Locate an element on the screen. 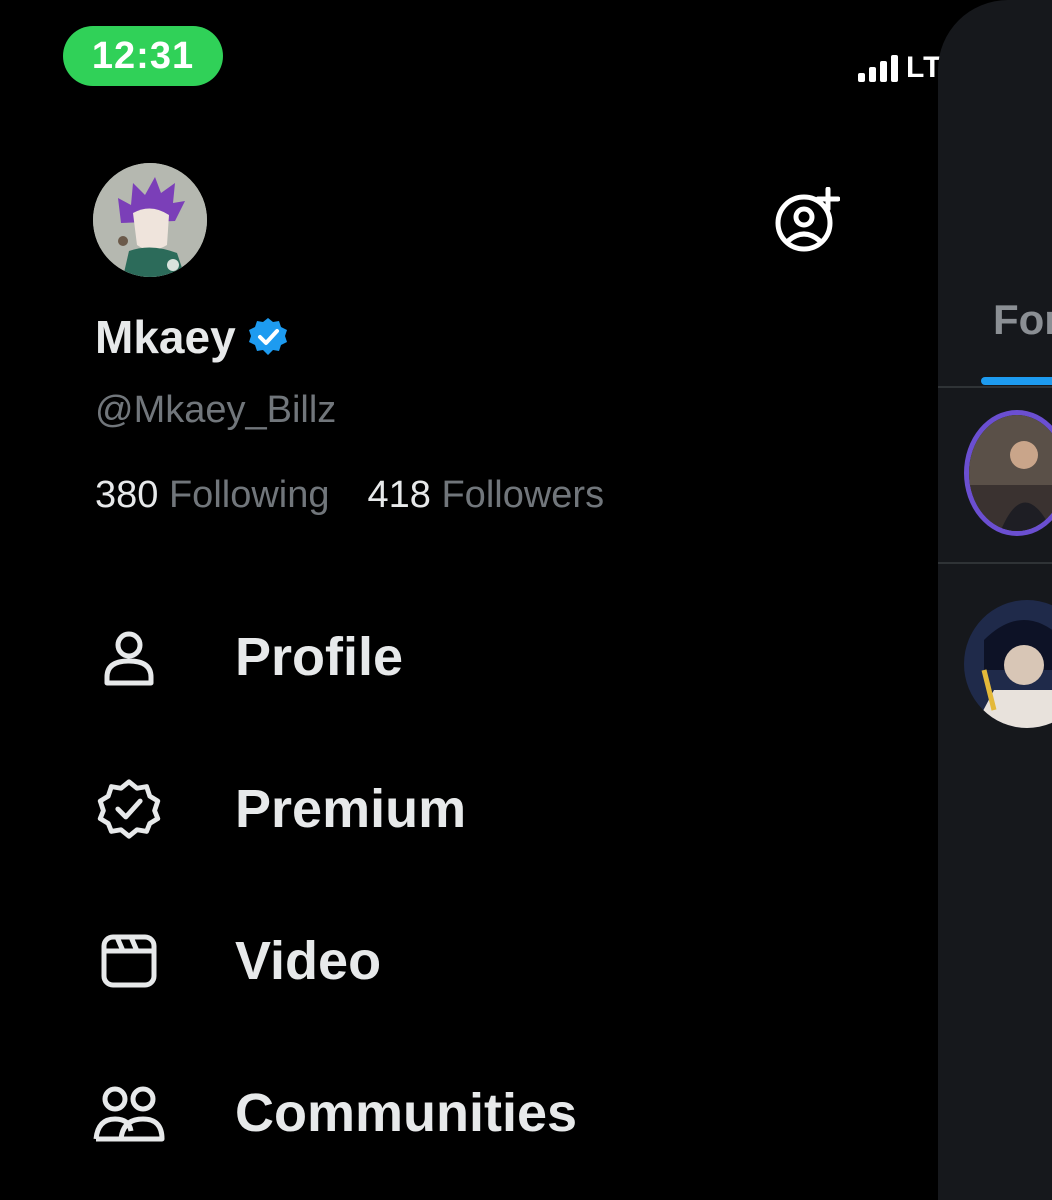  active-tab-indicator is located at coordinates (1016, 381).